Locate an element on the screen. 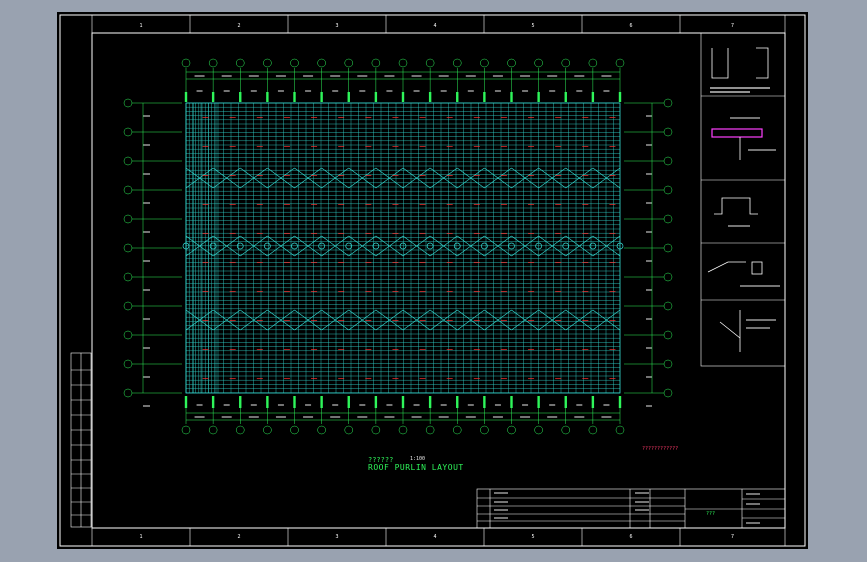  drawing-title-english: ROOF PURLIN LAYOUT is located at coordinates (416, 467).